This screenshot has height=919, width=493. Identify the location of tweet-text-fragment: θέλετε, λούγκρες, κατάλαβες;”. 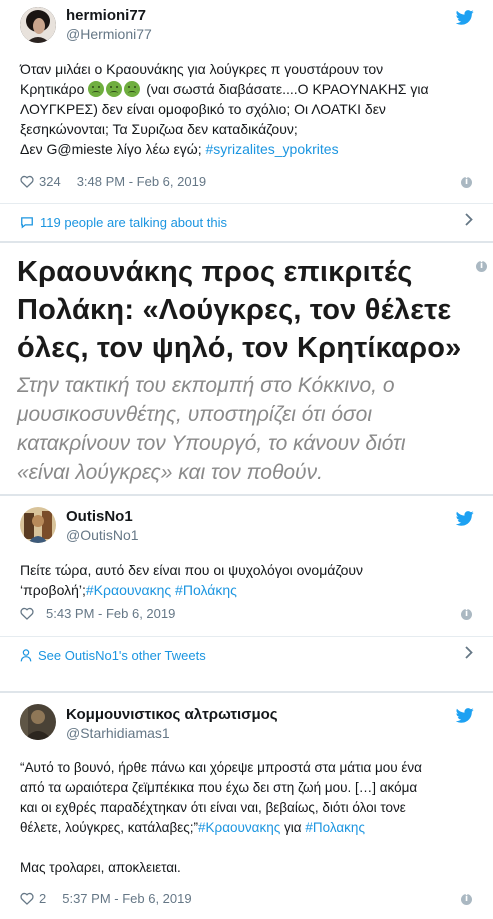
(109, 827).